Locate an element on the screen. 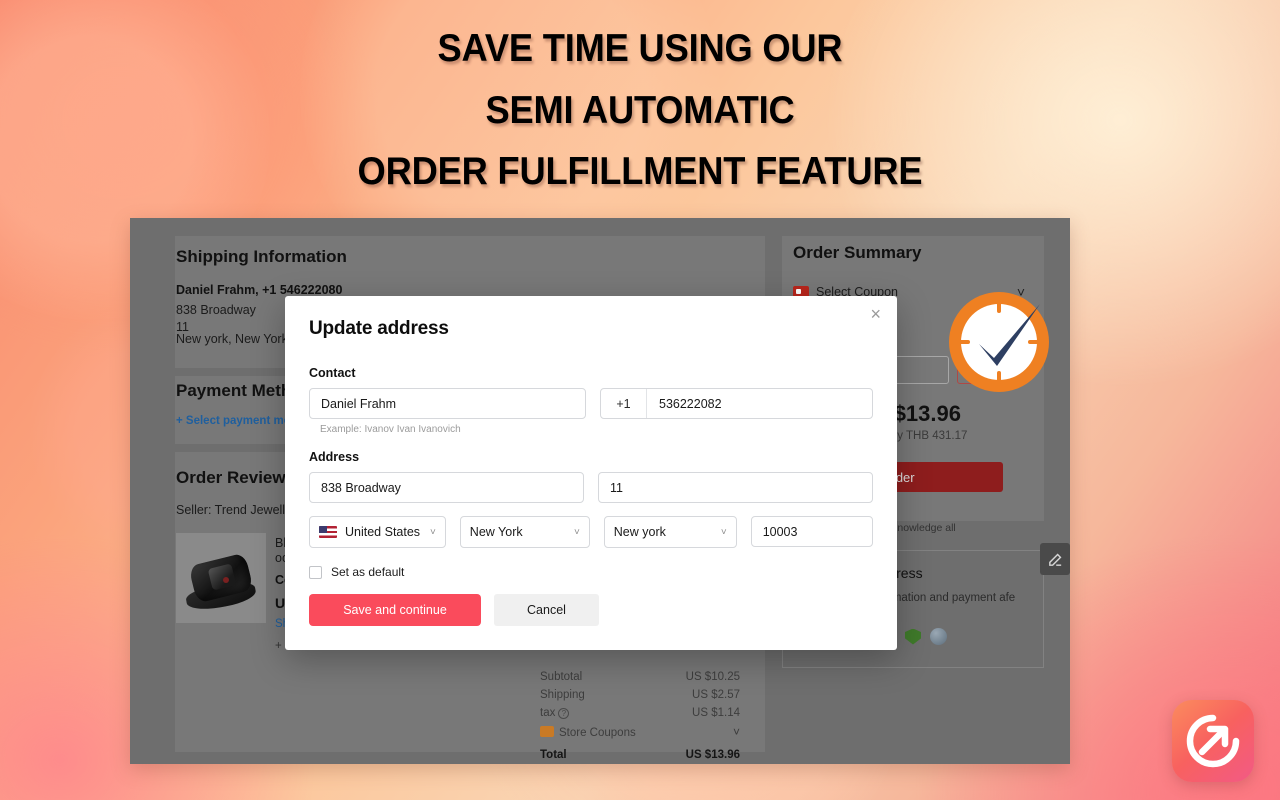 The image size is (1280, 800). shipping-address-line1: 838 Broadway is located at coordinates (216, 310).